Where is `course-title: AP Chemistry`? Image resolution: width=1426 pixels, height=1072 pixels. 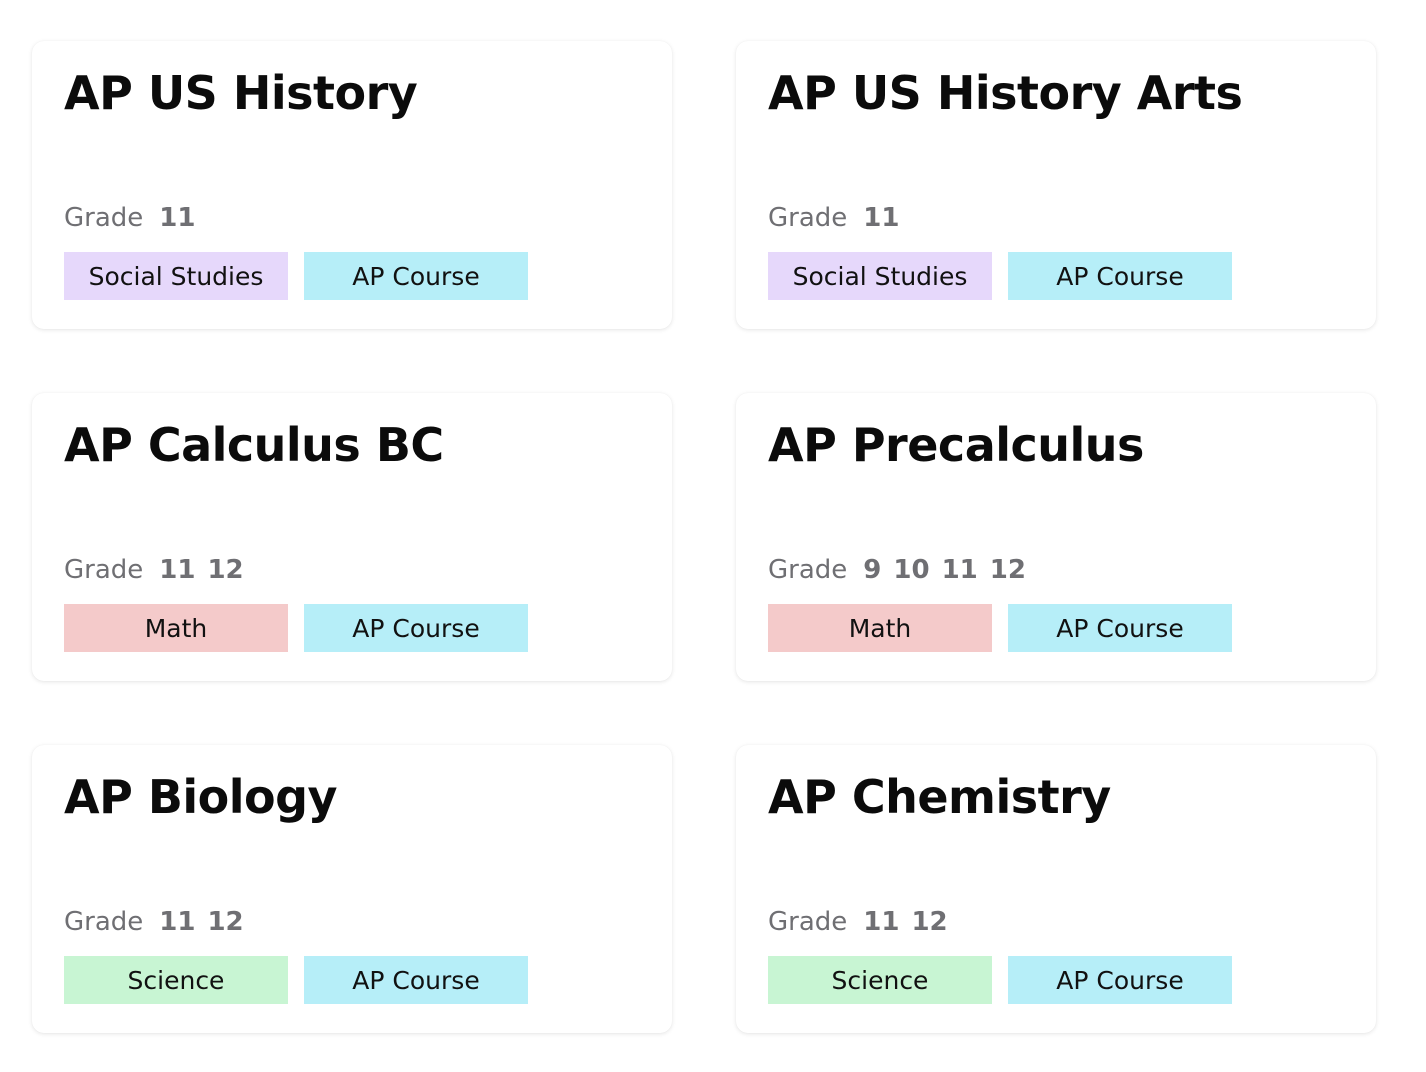
course-title: AP Chemistry is located at coordinates (939, 797).